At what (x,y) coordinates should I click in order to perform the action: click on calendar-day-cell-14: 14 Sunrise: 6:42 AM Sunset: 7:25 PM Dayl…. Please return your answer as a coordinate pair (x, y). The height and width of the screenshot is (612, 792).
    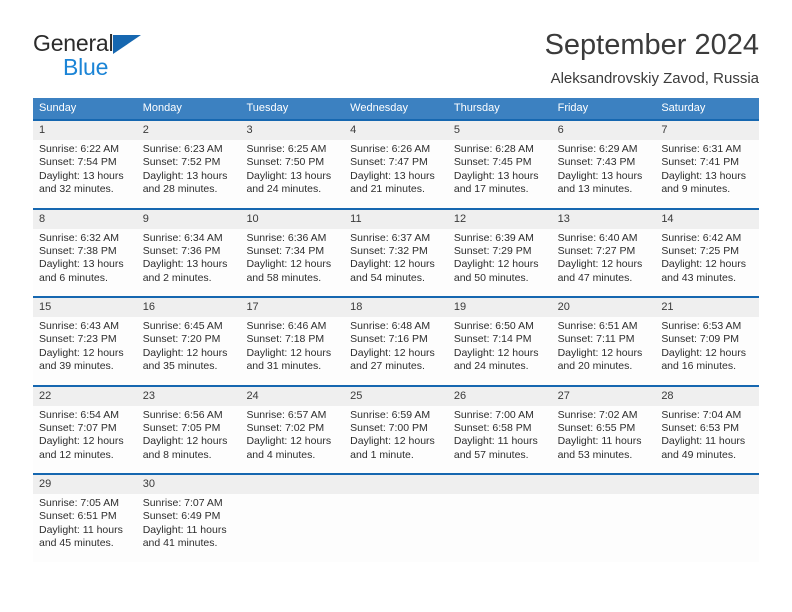
    Looking at the image, I should click on (707, 252).